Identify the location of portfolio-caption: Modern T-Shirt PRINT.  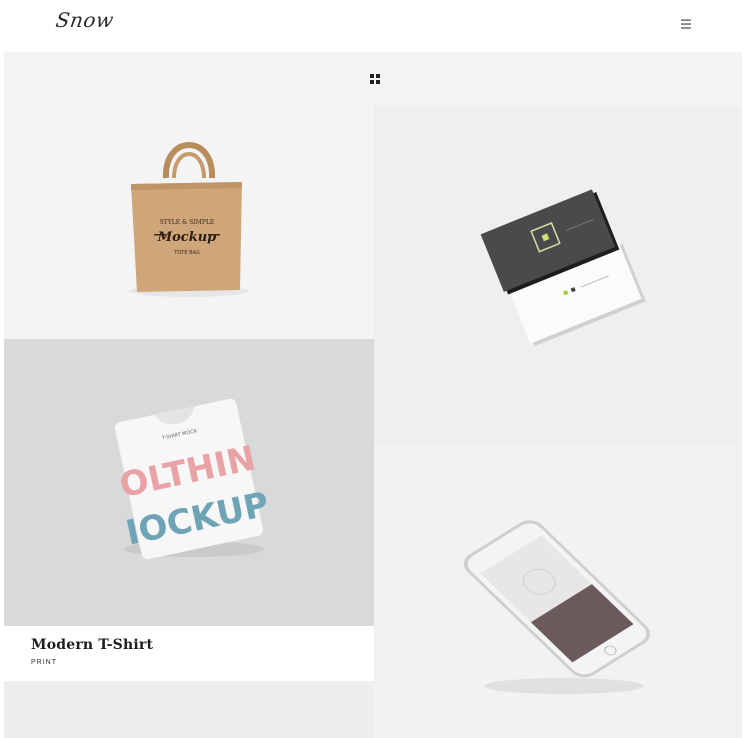
(92, 651).